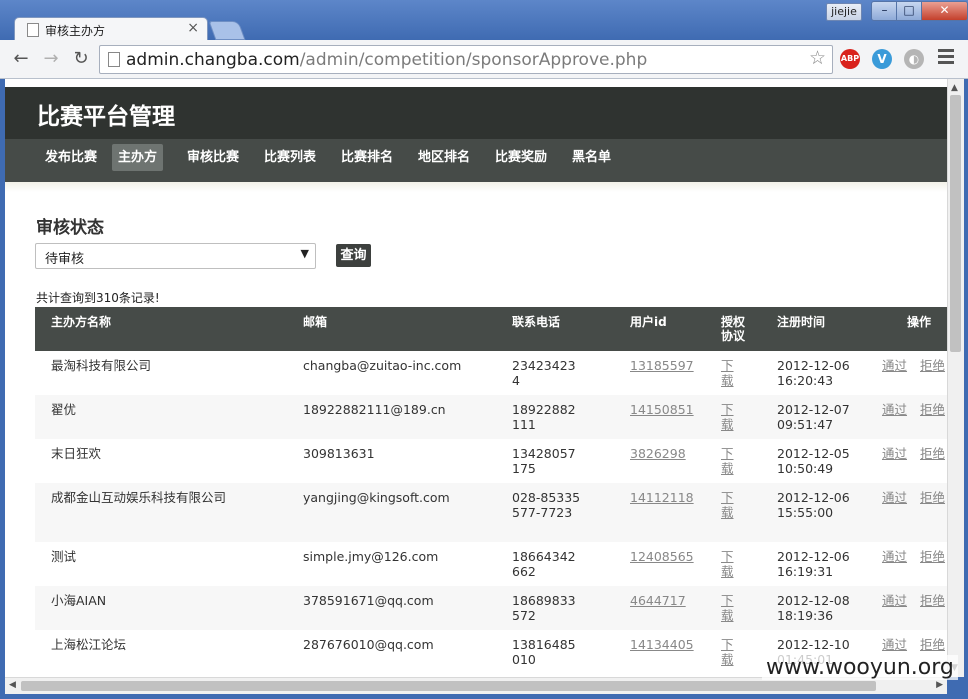  Describe the element at coordinates (175, 256) in the screenshot. I see `status-select: 待审核 ▼` at that location.